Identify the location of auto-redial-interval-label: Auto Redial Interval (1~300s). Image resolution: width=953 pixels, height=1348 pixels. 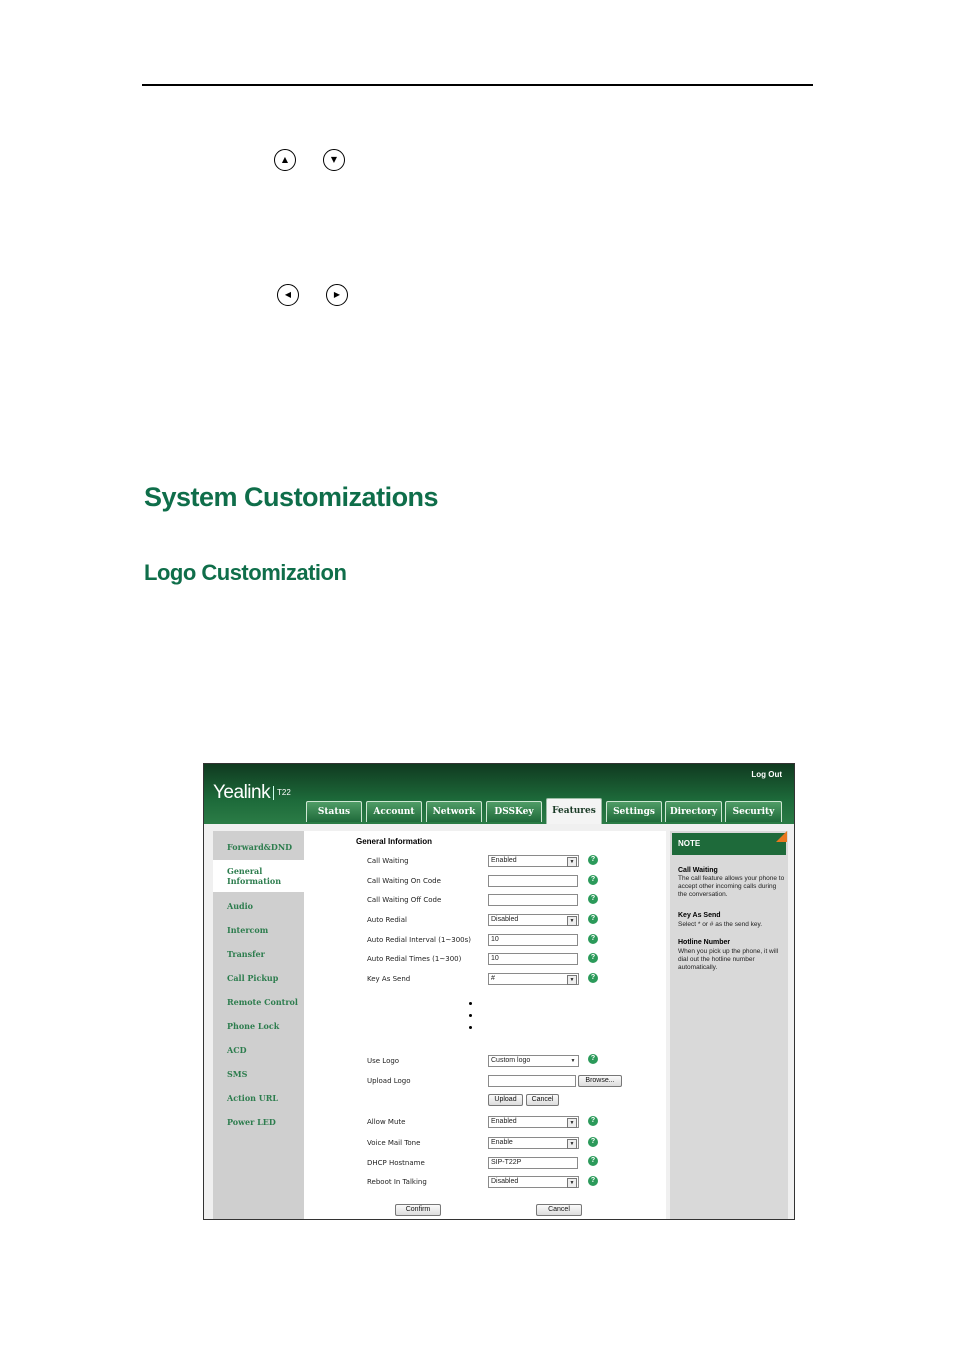
(419, 940).